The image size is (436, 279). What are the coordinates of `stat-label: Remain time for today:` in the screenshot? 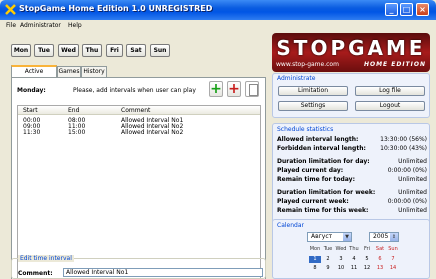 It's located at (316, 179).